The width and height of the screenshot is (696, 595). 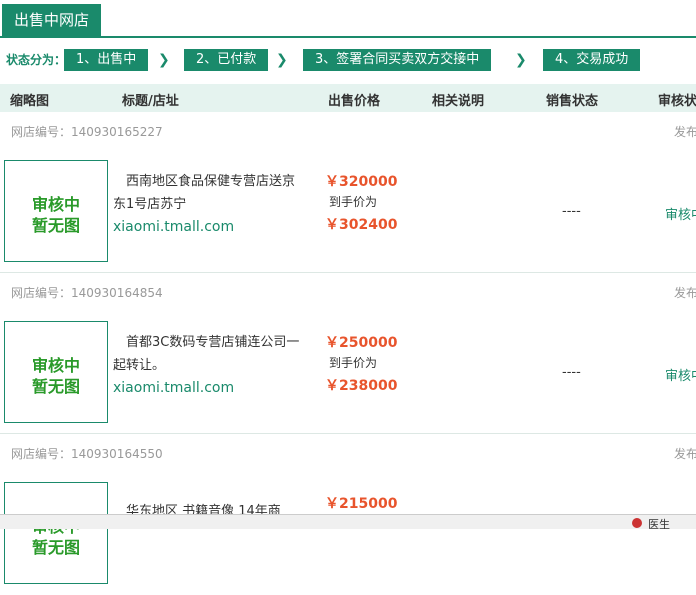 I want to click on step-paid: 2、已付款, so click(x=226, y=60).